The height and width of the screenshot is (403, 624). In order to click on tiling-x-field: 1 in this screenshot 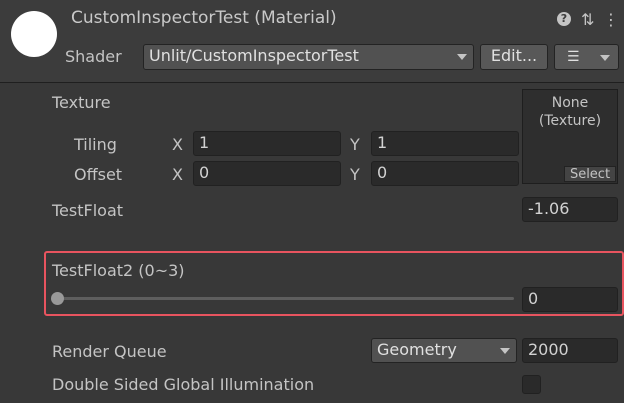, I will do `click(267, 143)`.